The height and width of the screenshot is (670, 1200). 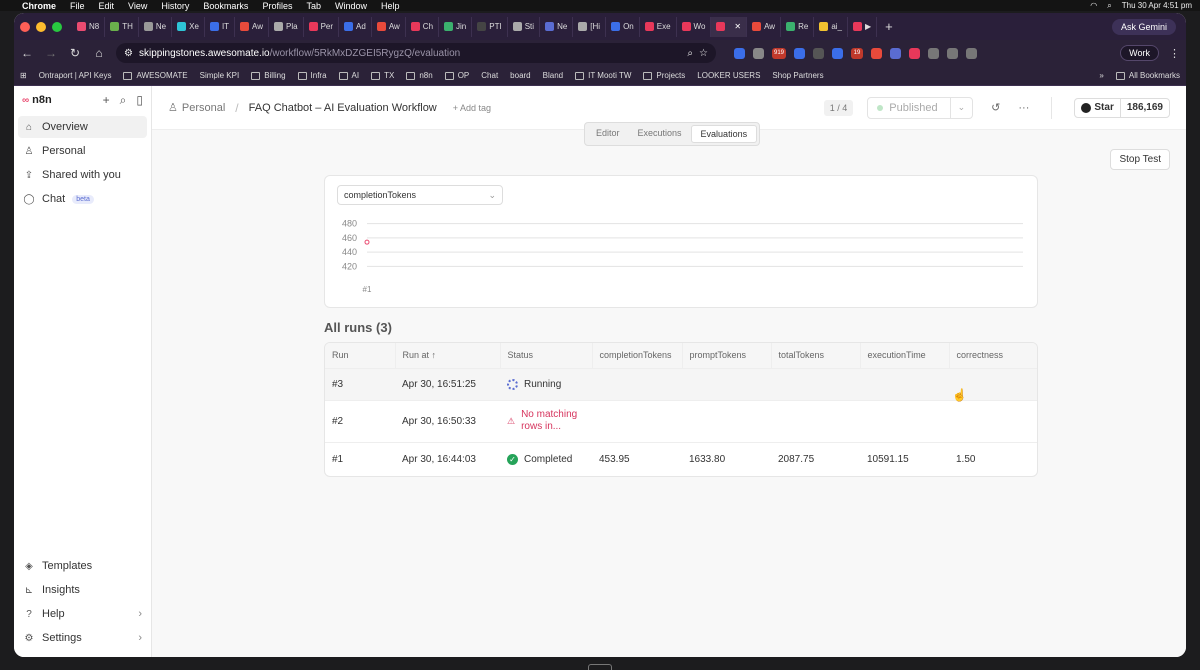 I want to click on n8n-logo: ∞ n8n, so click(x=37, y=100).